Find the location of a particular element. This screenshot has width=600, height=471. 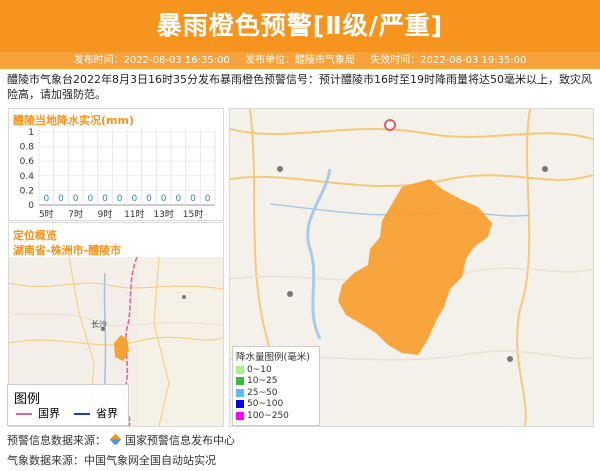

rainfall-legend-item: 10~25 is located at coordinates (276, 382).